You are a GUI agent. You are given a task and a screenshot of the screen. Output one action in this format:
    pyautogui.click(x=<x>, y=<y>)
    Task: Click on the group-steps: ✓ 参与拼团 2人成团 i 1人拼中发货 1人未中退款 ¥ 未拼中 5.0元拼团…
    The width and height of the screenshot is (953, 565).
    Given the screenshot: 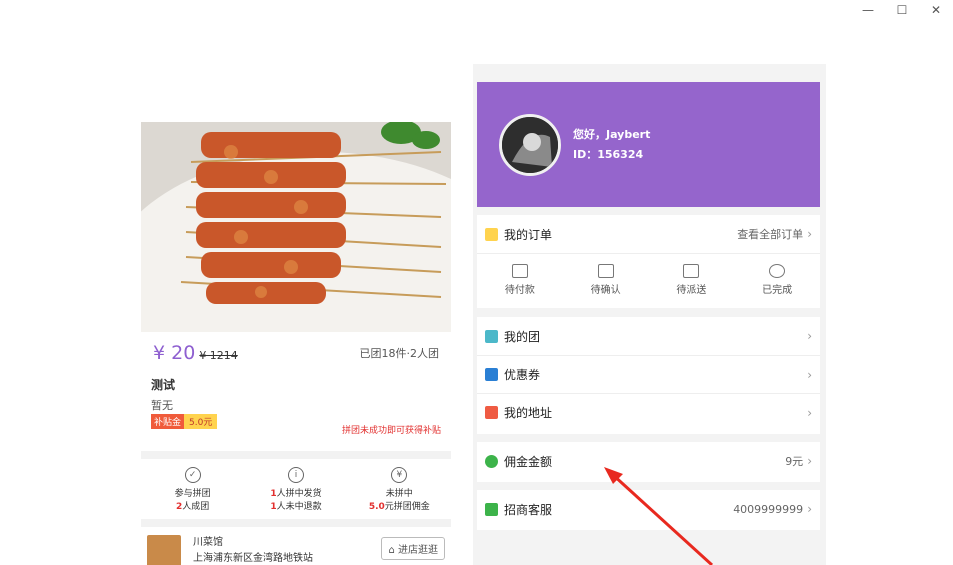 What is the action you would take?
    pyautogui.click(x=296, y=489)
    